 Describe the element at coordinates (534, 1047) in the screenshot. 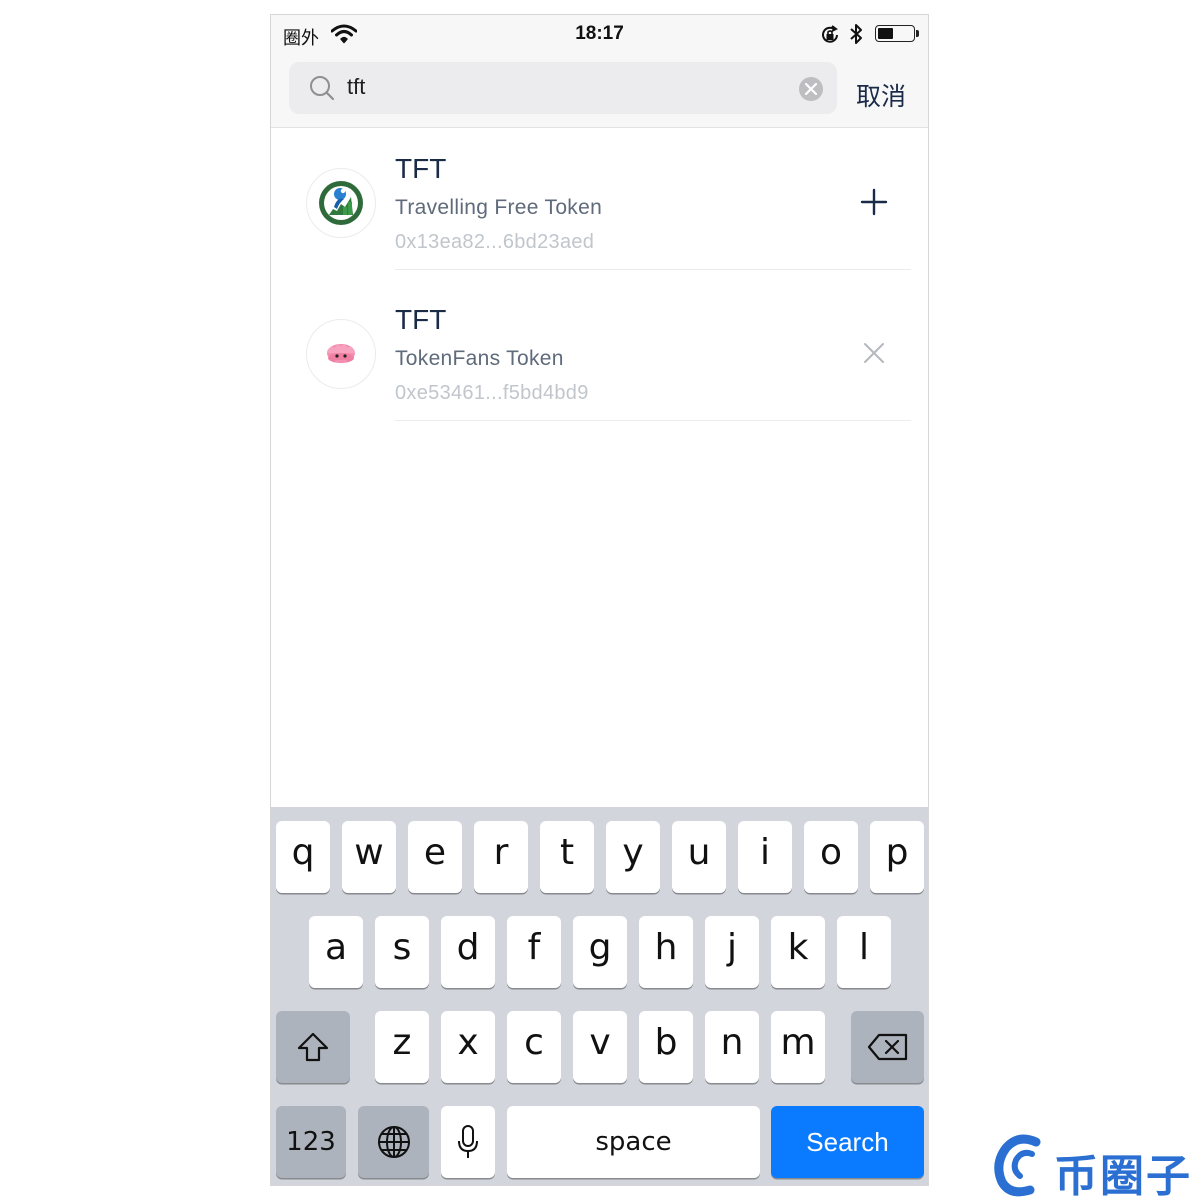

I see `key-c: c` at that location.